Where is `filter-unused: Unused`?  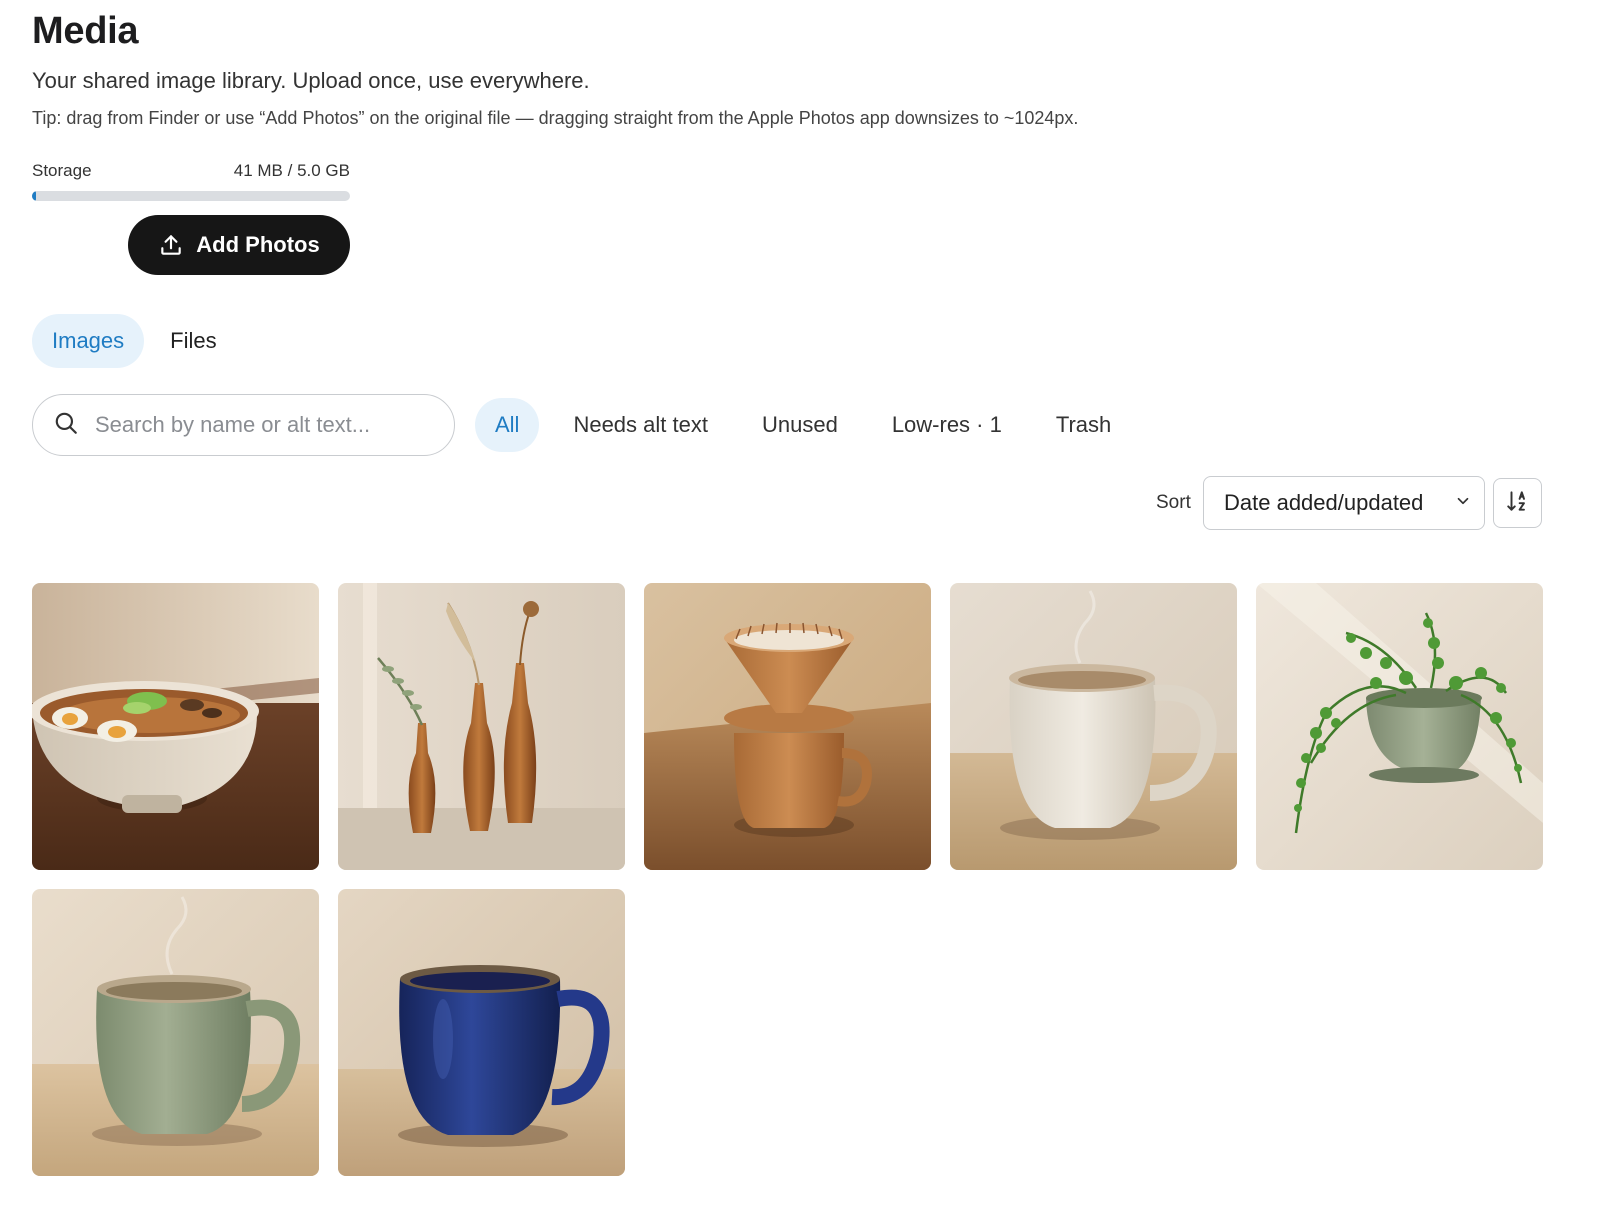
filter-unused: Unused is located at coordinates (800, 425).